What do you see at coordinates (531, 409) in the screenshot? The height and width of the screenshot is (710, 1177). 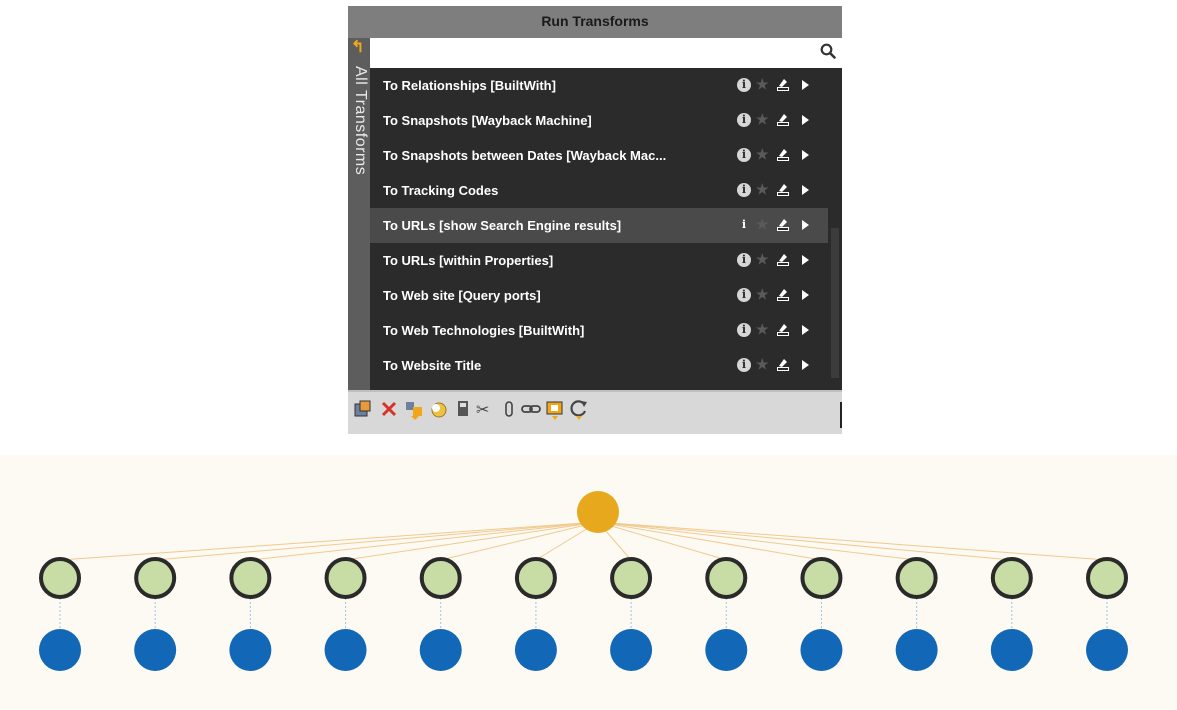 I see `link-icon` at bounding box center [531, 409].